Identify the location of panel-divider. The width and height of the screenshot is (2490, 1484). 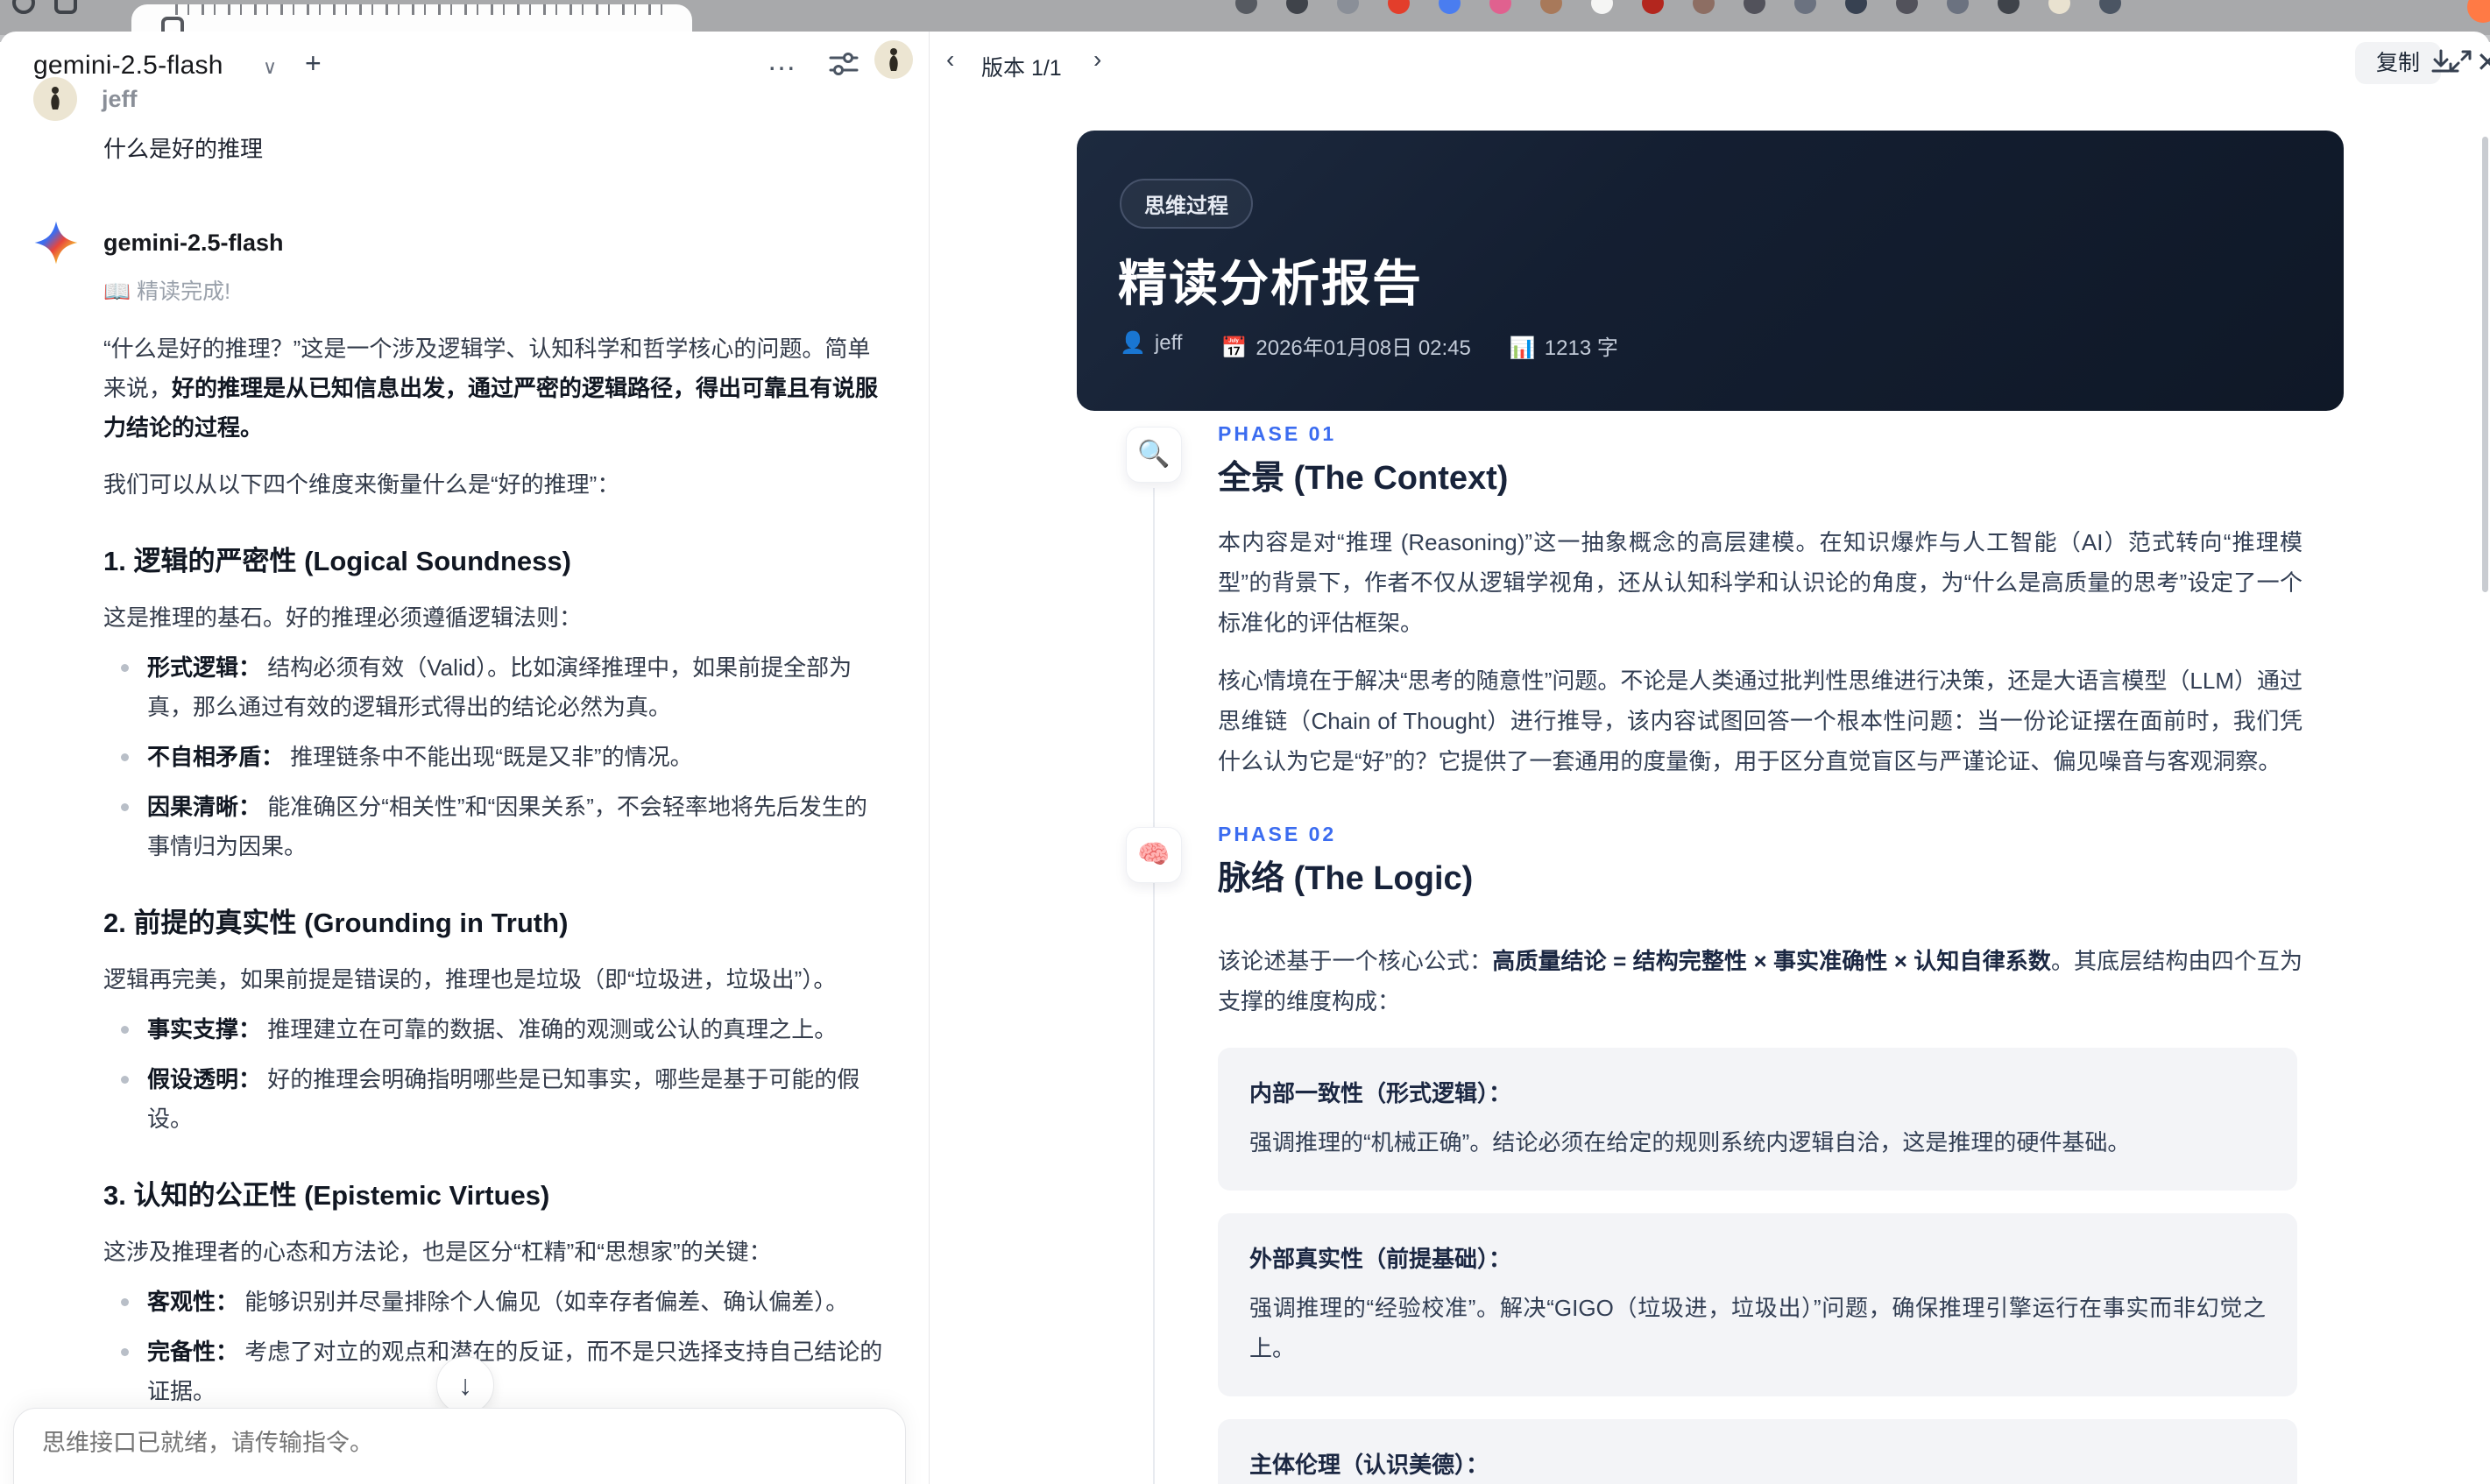
(929, 758).